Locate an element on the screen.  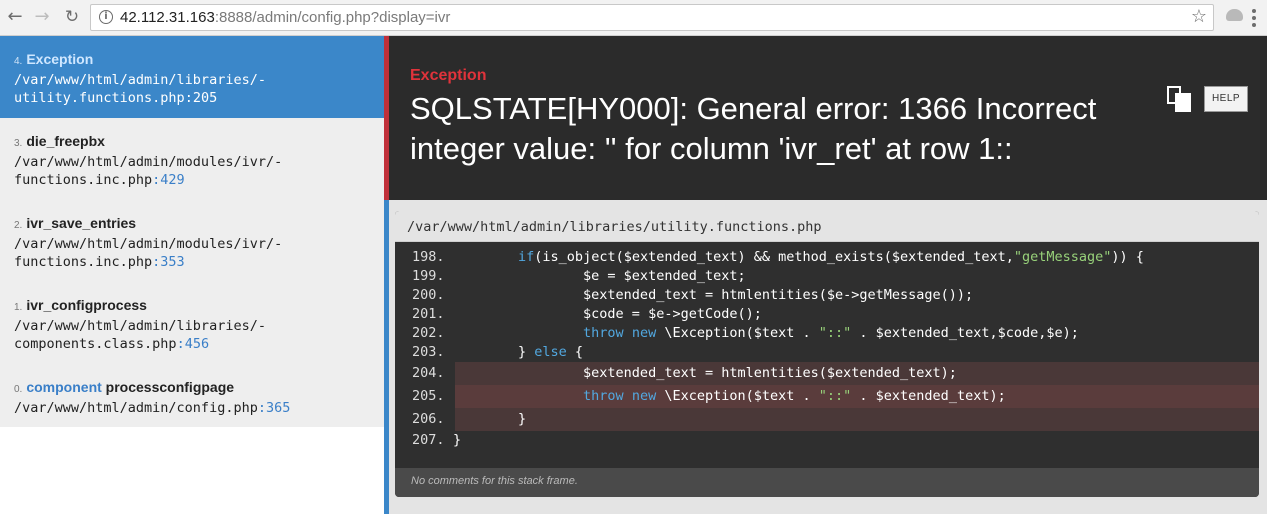
frame-line: :205 is located at coordinates (201, 98).